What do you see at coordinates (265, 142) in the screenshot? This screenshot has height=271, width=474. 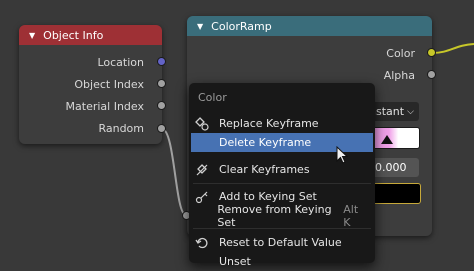 I see `menu-item-label: Delete Keyframe` at bounding box center [265, 142].